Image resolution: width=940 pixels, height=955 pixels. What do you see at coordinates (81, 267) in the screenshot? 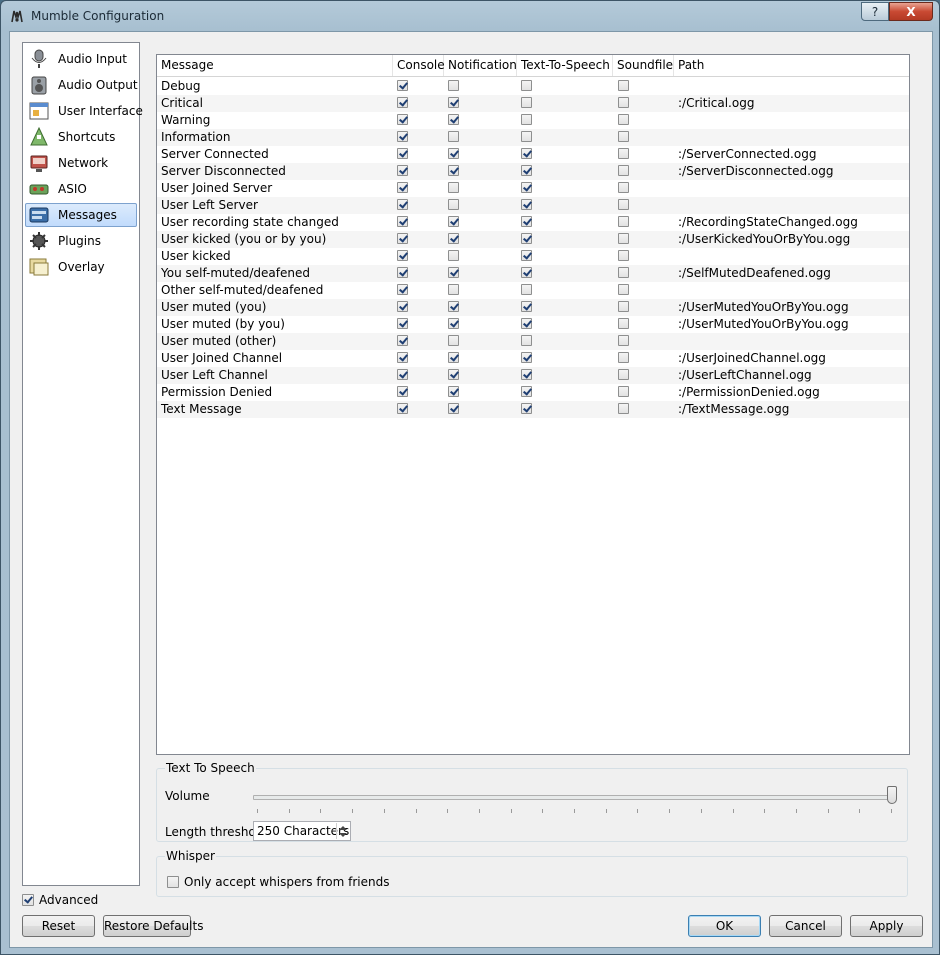
I see `sidebar-item-overlay: Overlay` at bounding box center [81, 267].